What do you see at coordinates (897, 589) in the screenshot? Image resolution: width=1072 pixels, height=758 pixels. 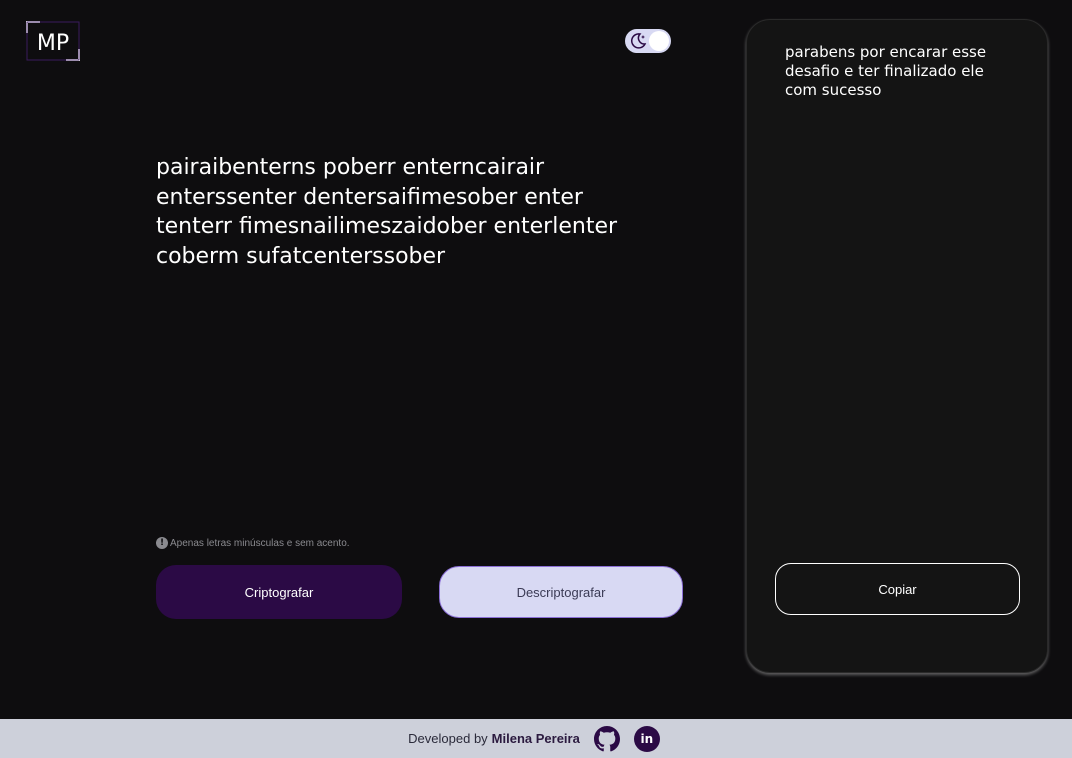 I see `copy-button: Copiar` at bounding box center [897, 589].